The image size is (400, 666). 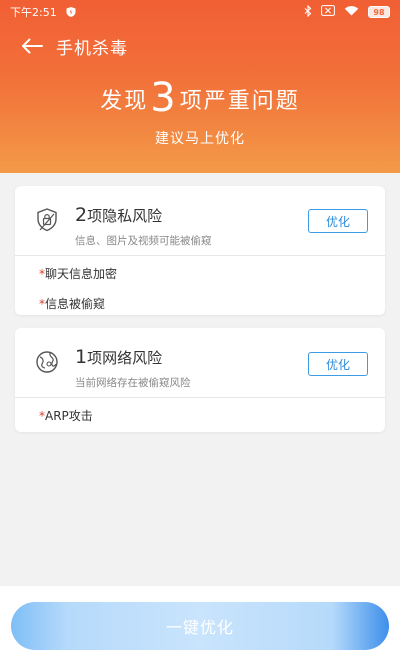 What do you see at coordinates (351, 12) in the screenshot?
I see `wifi-icon` at bounding box center [351, 12].